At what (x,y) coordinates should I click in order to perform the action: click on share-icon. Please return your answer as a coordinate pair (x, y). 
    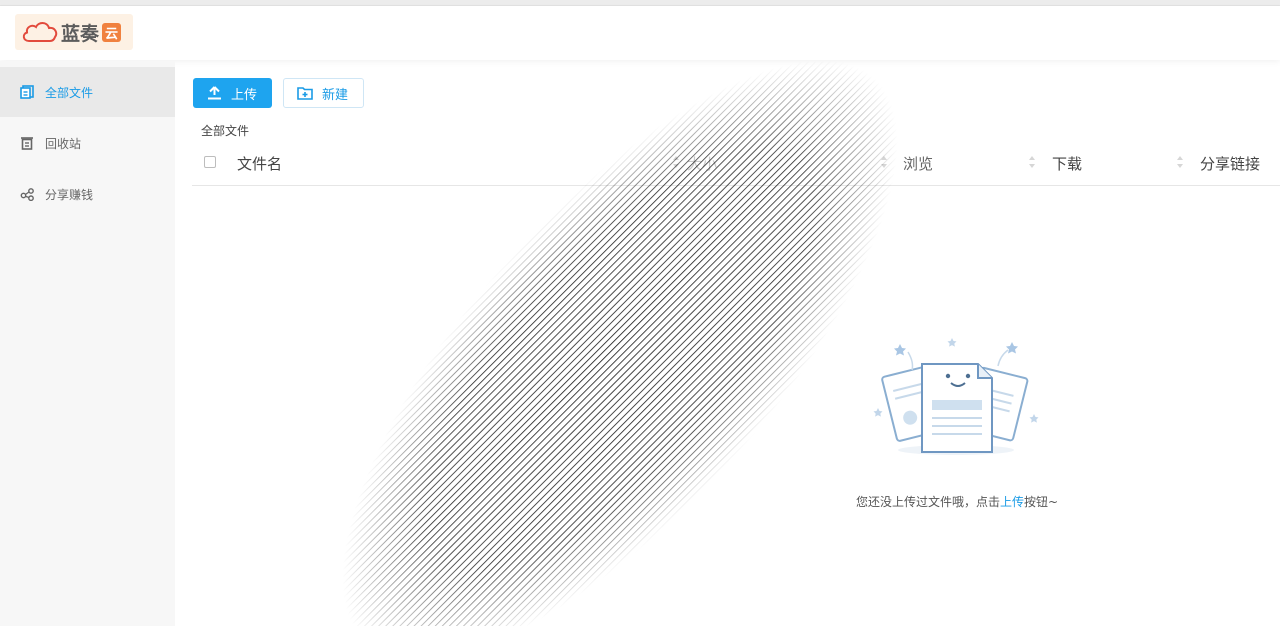
    Looking at the image, I should click on (27, 194).